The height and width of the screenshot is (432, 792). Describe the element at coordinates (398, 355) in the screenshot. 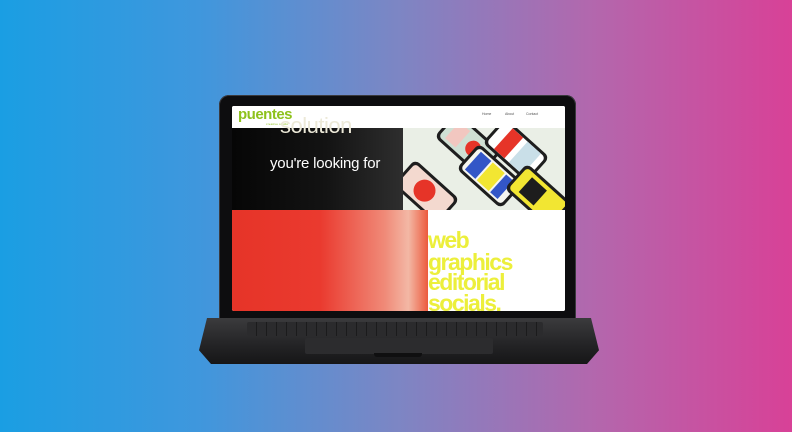

I see `laptop-notch` at that location.